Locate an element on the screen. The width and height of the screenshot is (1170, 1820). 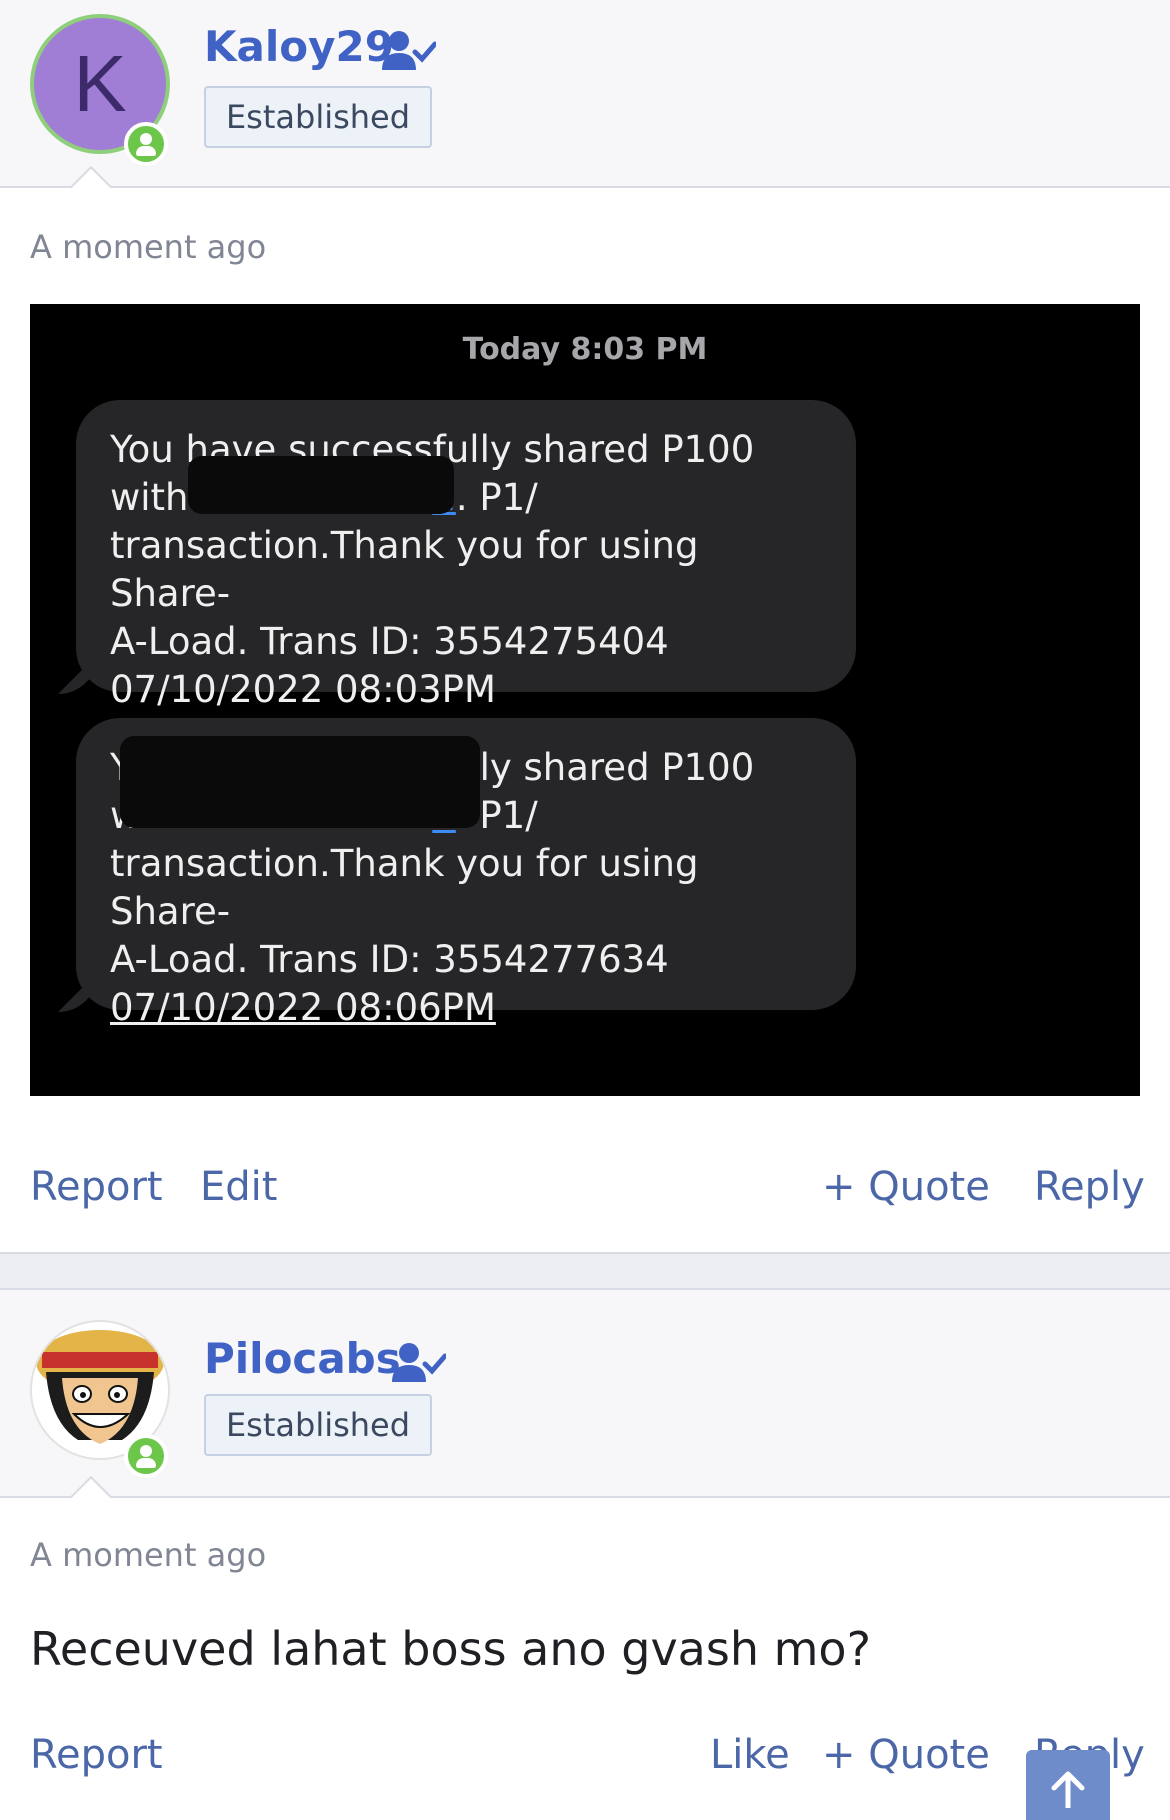
edit-button: Edit is located at coordinates (238, 1187).